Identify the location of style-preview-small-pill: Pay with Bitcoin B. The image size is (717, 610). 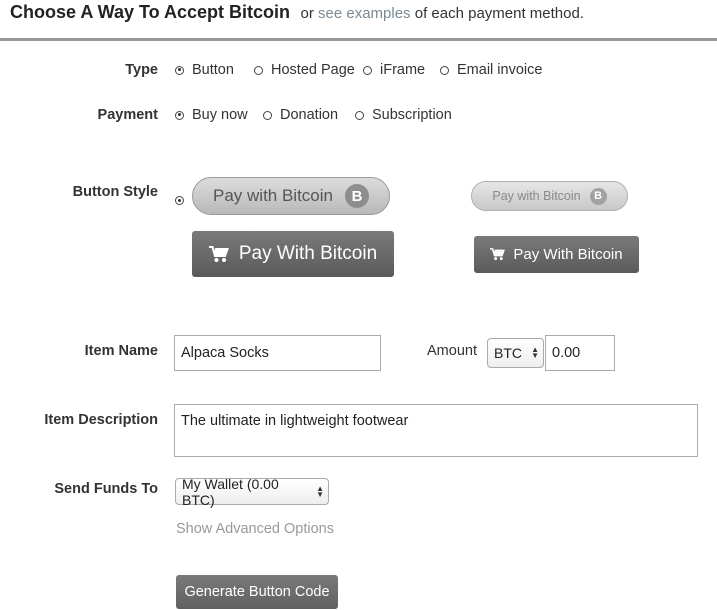
(549, 196).